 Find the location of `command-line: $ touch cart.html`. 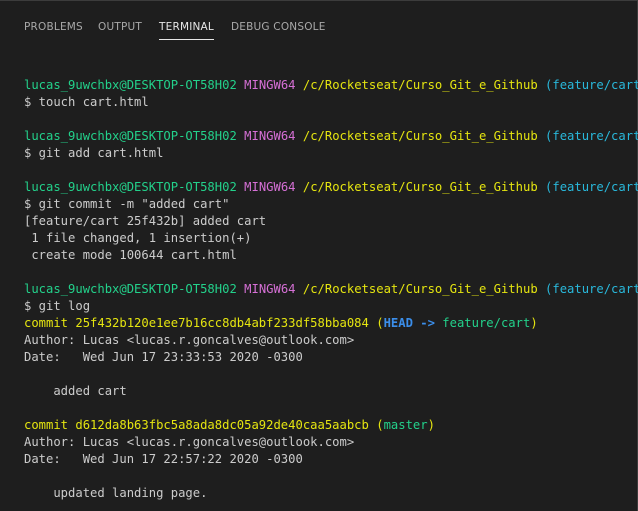

command-line: $ touch cart.html is located at coordinates (86, 102).